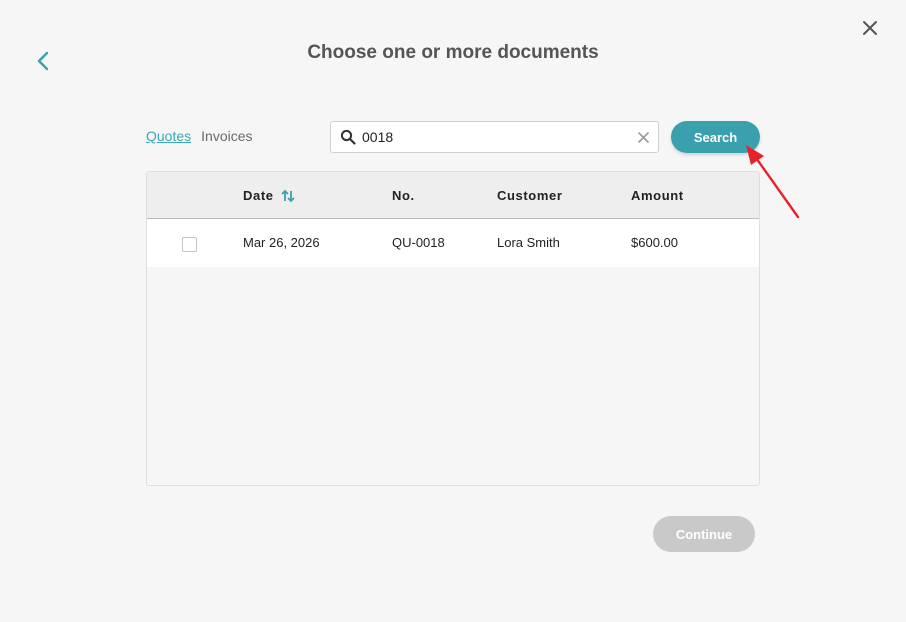 This screenshot has height=622, width=906. What do you see at coordinates (199, 136) in the screenshot?
I see `document-type-tabs: Quotes Invoices` at bounding box center [199, 136].